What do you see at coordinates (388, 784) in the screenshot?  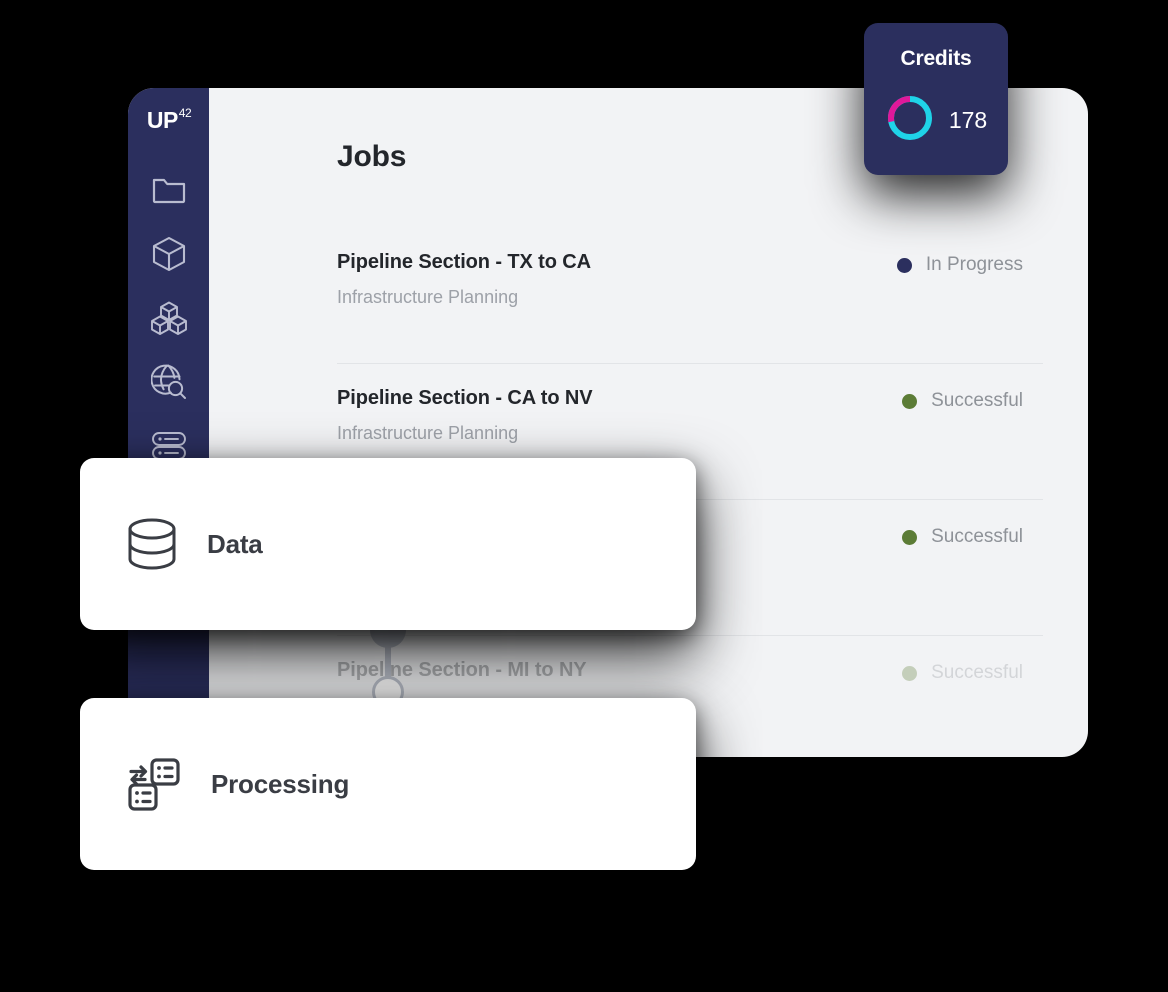 I see `processing-card: Processing` at bounding box center [388, 784].